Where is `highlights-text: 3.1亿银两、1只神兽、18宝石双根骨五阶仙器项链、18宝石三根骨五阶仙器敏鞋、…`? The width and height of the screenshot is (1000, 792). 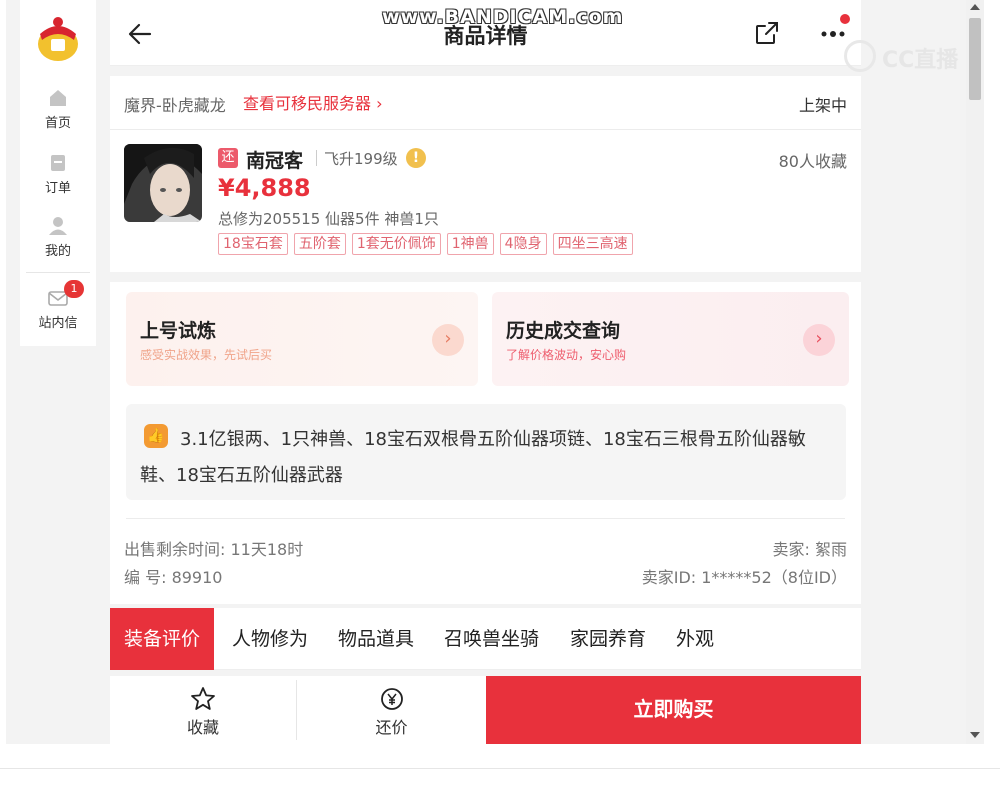
highlights-text: 3.1亿银两、1只神兽、18宝石双根骨五阶仙器项链、18宝石三根骨五阶仙器敏鞋、… is located at coordinates (473, 457).